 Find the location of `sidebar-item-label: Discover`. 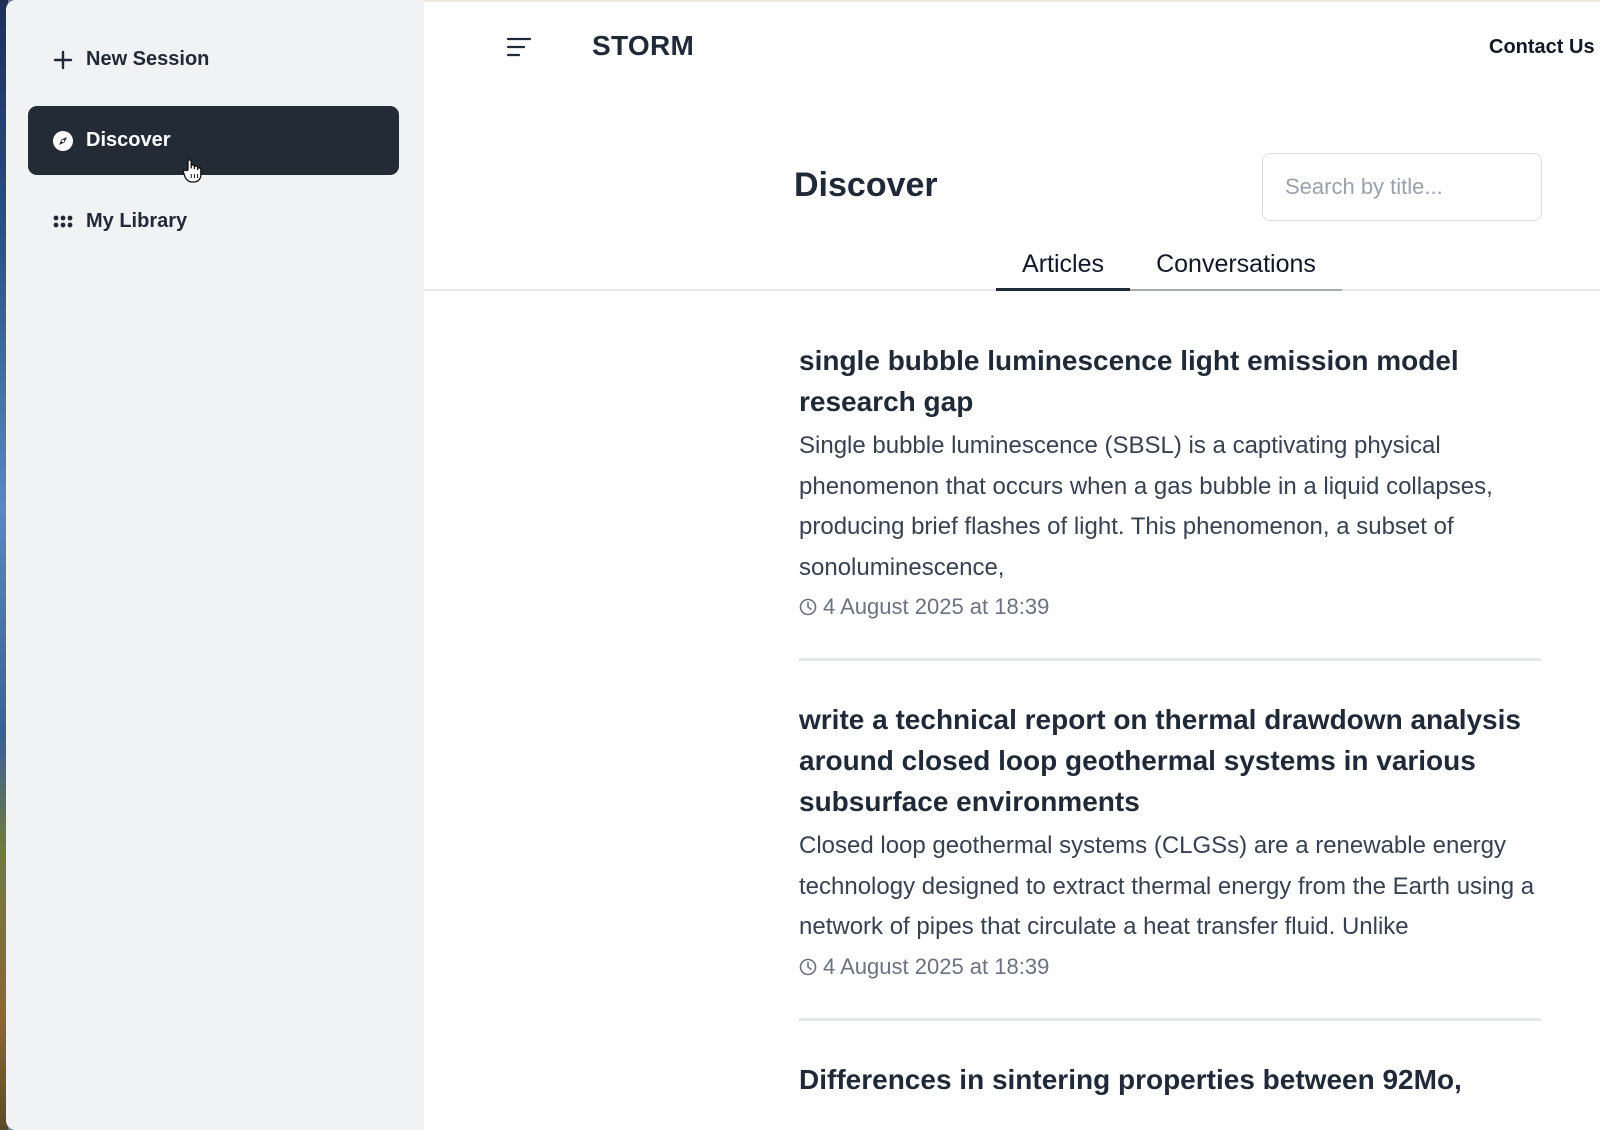

sidebar-item-label: Discover is located at coordinates (128, 140).